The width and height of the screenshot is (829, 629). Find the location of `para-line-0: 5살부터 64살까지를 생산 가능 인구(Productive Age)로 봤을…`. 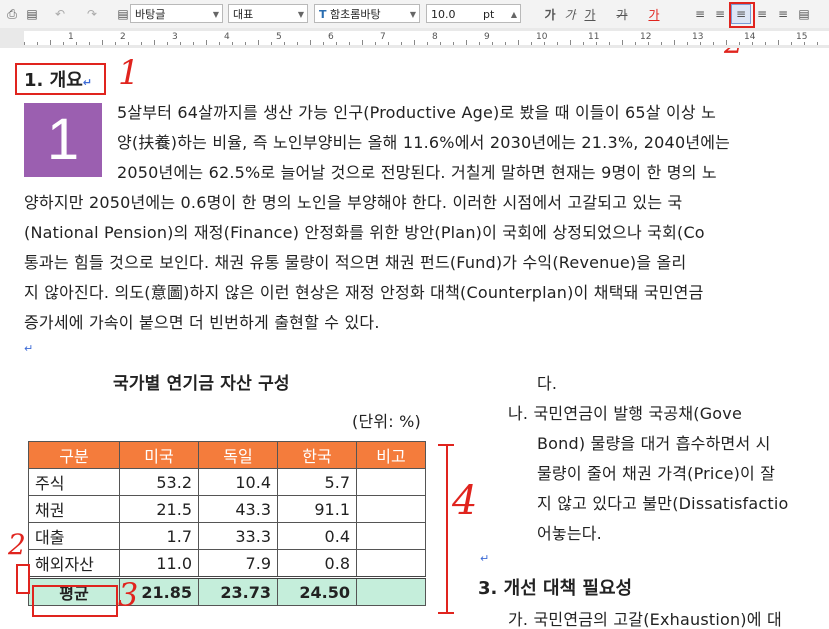

para-line-0: 5살부터 64살까지를 생산 가능 인구(Productive Age)로 봤을… is located at coordinates (417, 112).